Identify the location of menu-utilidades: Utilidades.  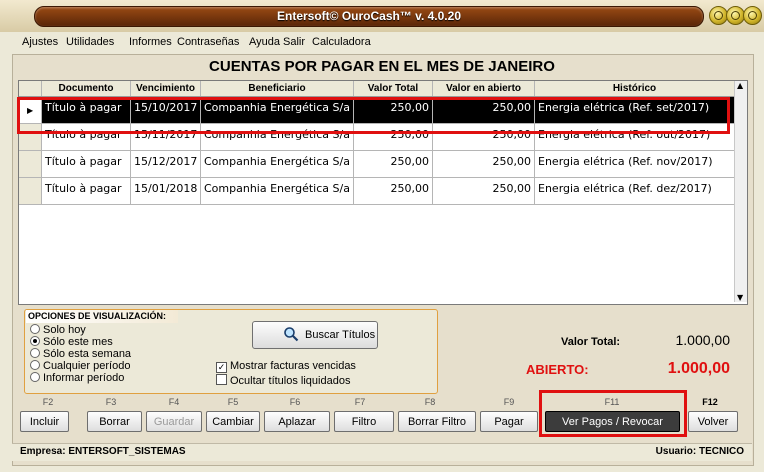
(90, 42).